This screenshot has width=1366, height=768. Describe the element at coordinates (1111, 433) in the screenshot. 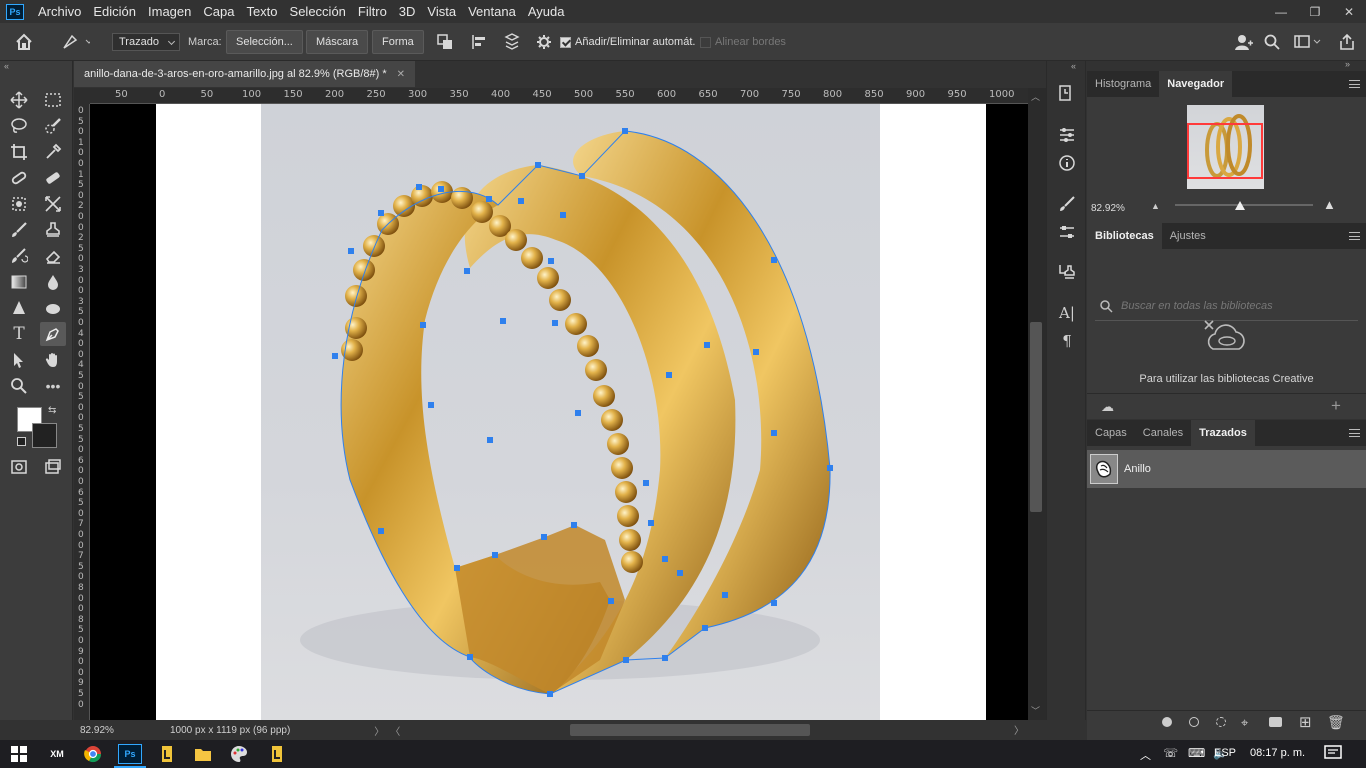

I see `tab-capas: Capas` at that location.